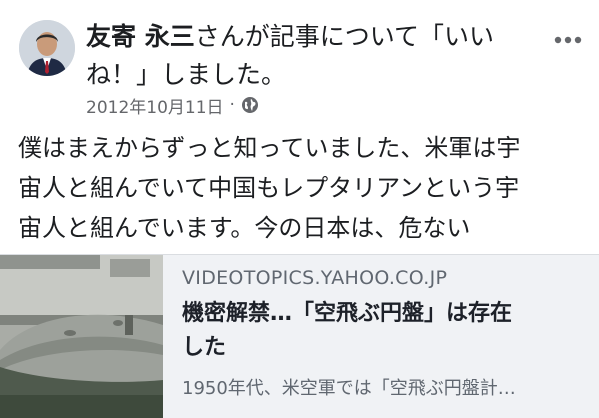 This screenshot has width=599, height=418. Describe the element at coordinates (568, 37) in the screenshot. I see `more-options-icon` at that location.